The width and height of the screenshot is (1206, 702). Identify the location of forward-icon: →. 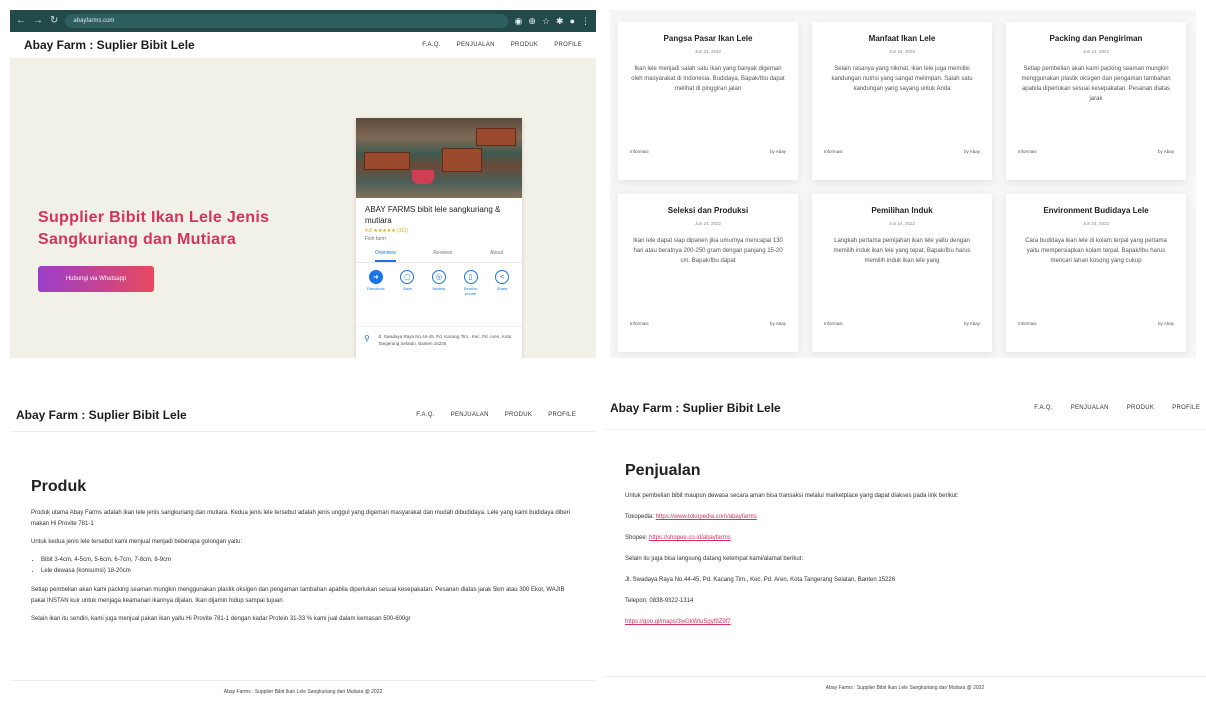
(38, 21).